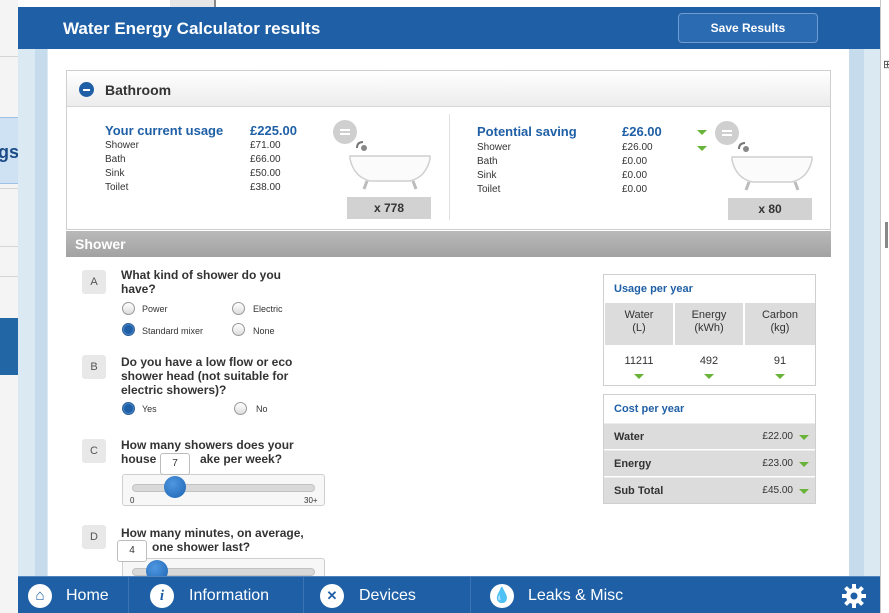 This screenshot has width=889, height=613. What do you see at coordinates (389, 208) in the screenshot?
I see `current-bath-count: x 778` at bounding box center [389, 208].